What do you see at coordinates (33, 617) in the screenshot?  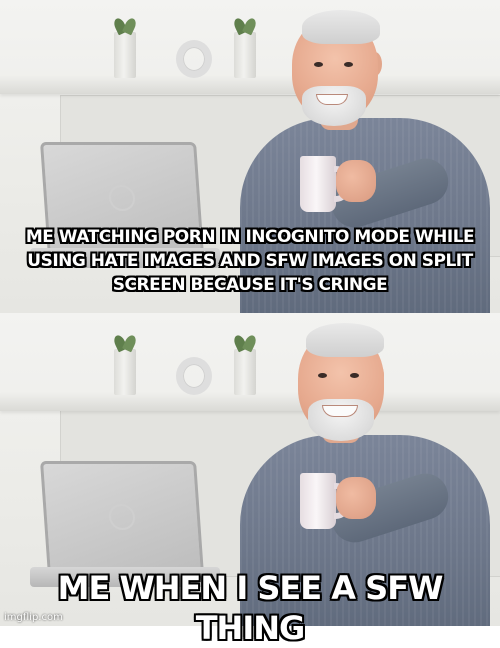 I see `watermark: imgflip.com` at bounding box center [33, 617].